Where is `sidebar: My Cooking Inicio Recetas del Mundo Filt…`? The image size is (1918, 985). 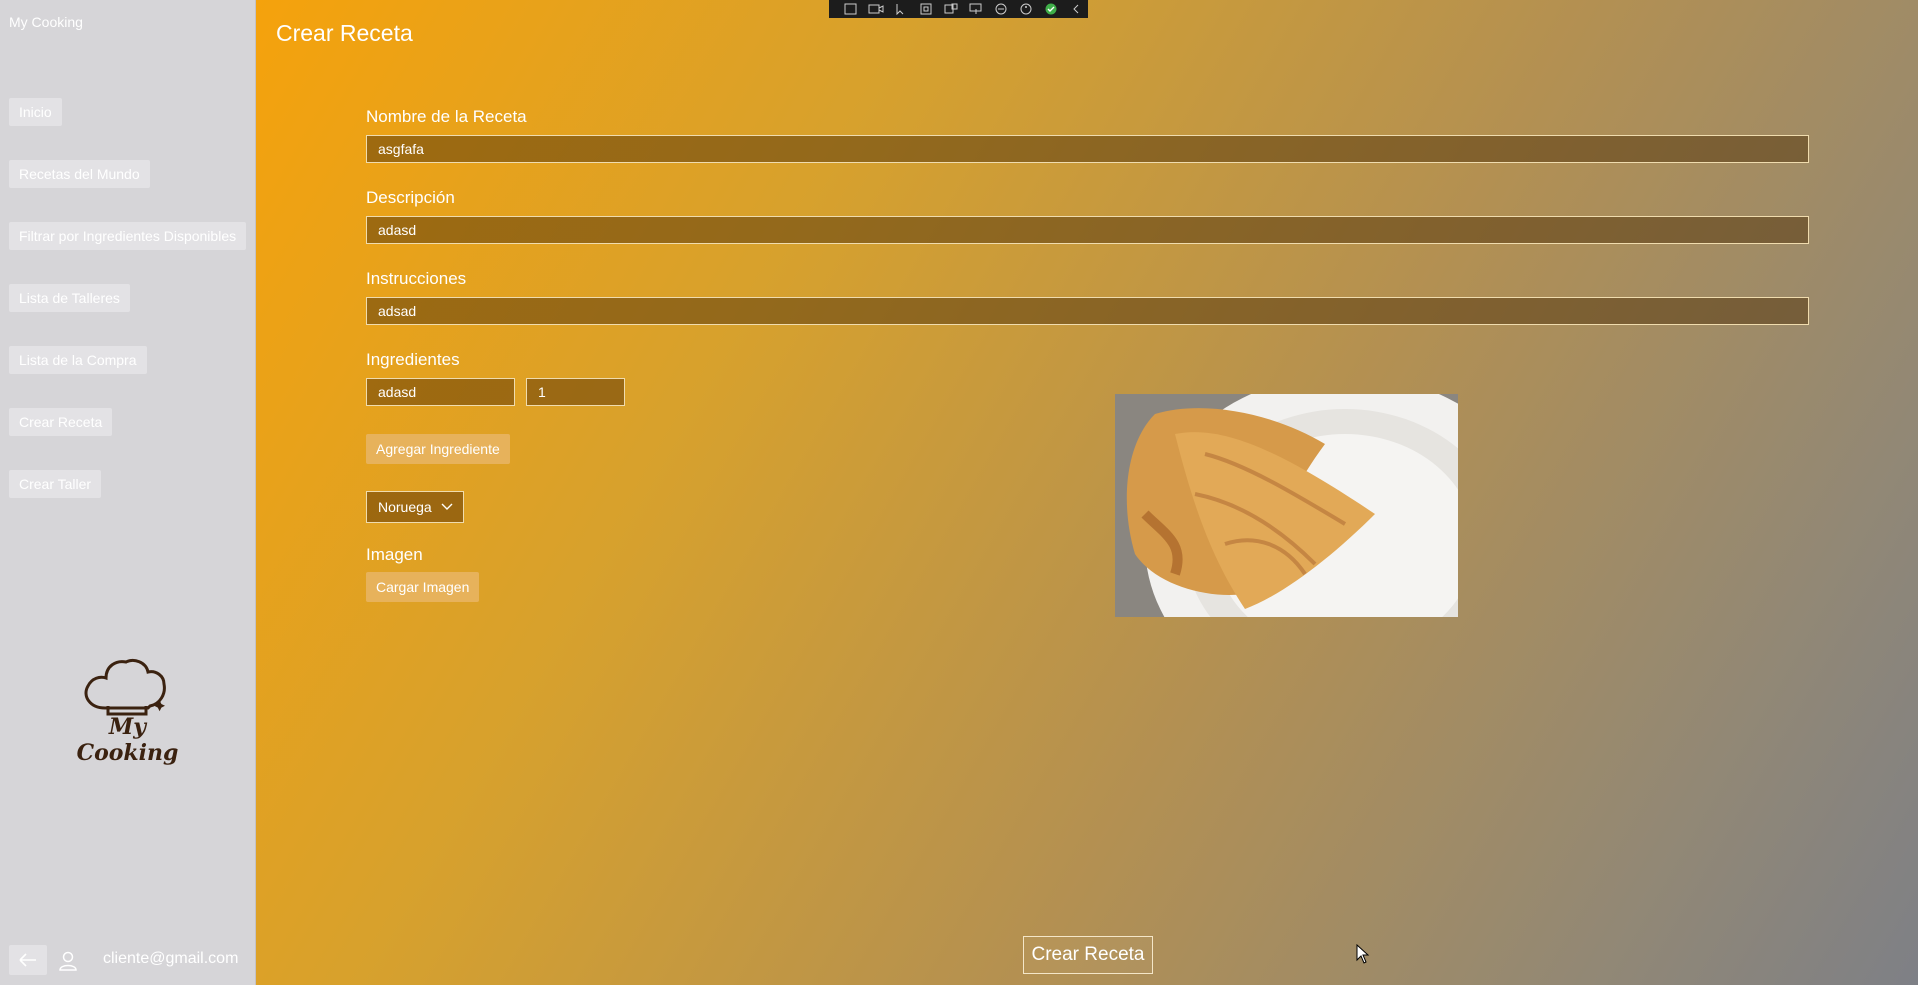 sidebar: My Cooking Inicio Recetas del Mundo Filt… is located at coordinates (128, 492).